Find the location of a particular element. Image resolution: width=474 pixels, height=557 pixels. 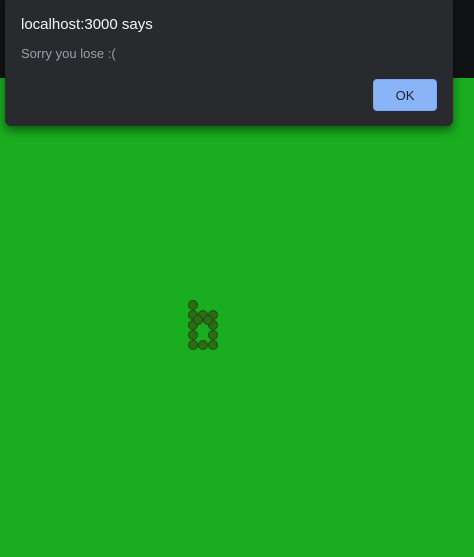

dialog-message: Sorry you lose :( is located at coordinates (68, 53).